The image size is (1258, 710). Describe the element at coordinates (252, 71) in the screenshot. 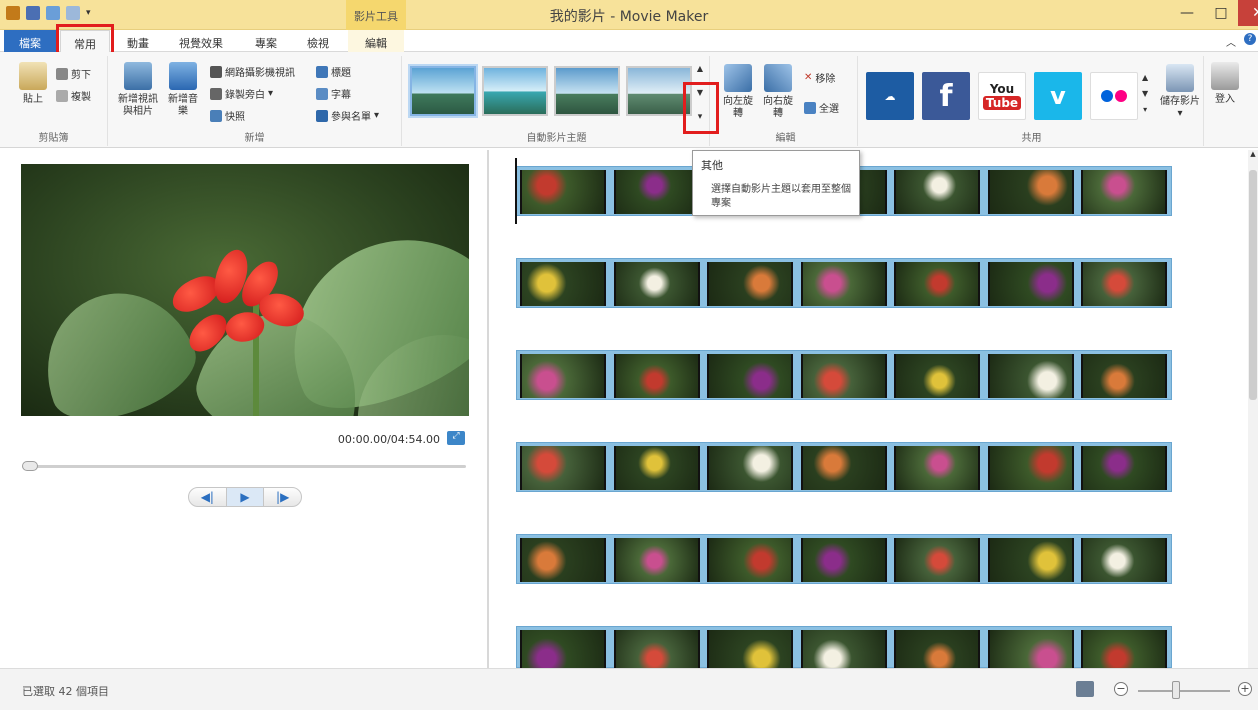

I see `webcam-button: 網路攝影機視訊` at that location.